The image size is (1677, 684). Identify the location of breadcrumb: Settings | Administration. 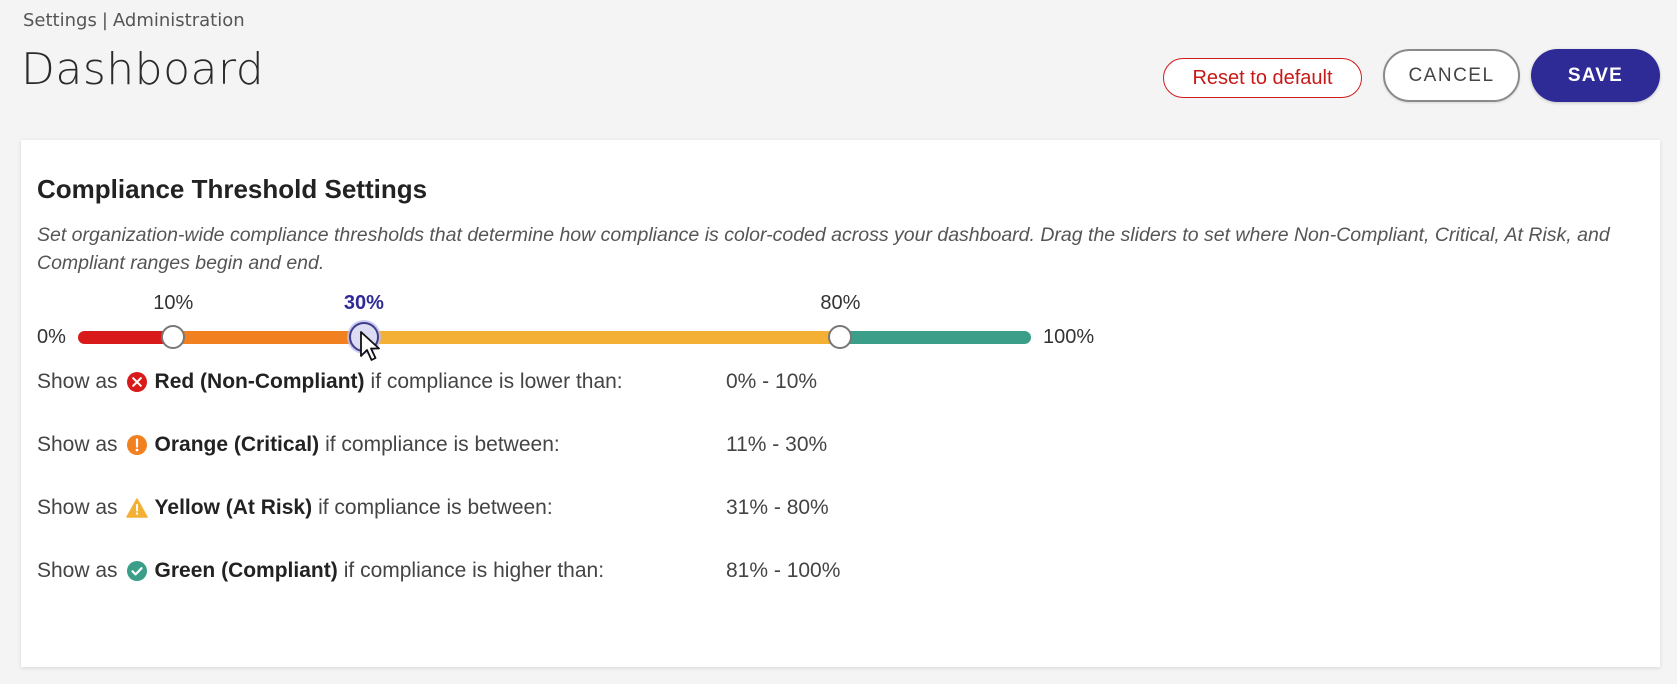
(134, 20).